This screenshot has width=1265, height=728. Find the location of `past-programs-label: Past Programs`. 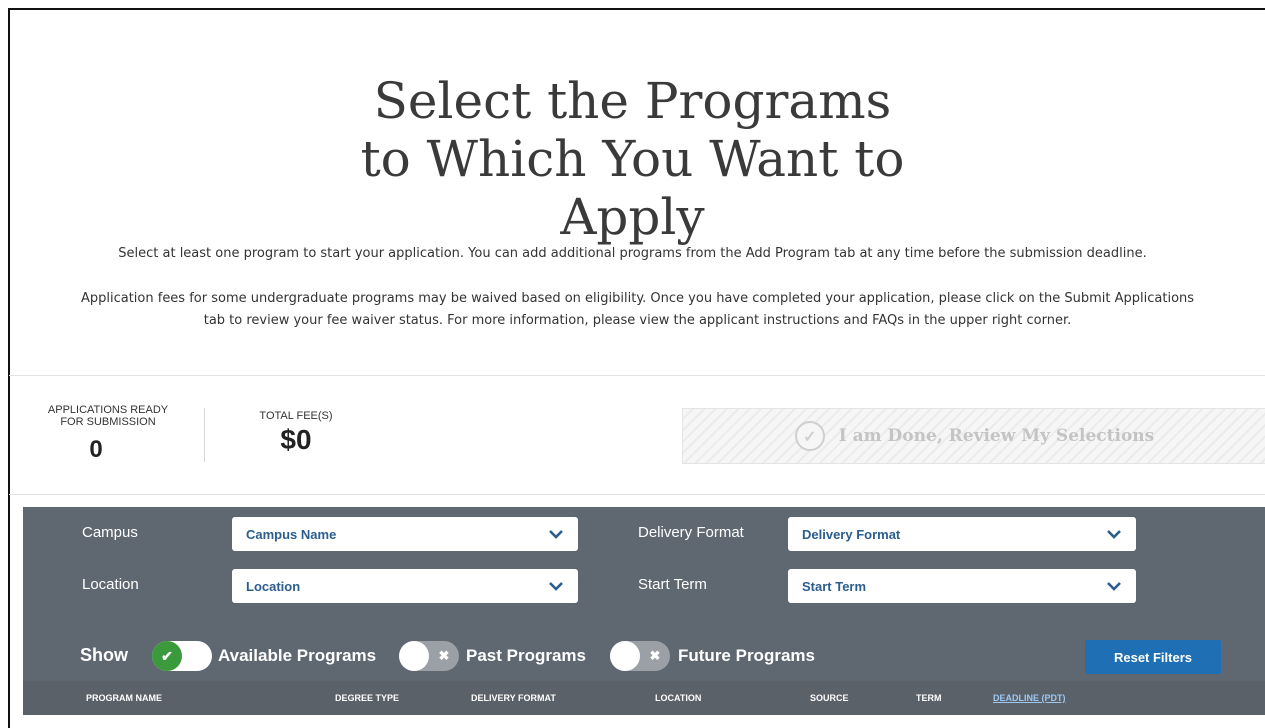

past-programs-label: Past Programs is located at coordinates (526, 655).